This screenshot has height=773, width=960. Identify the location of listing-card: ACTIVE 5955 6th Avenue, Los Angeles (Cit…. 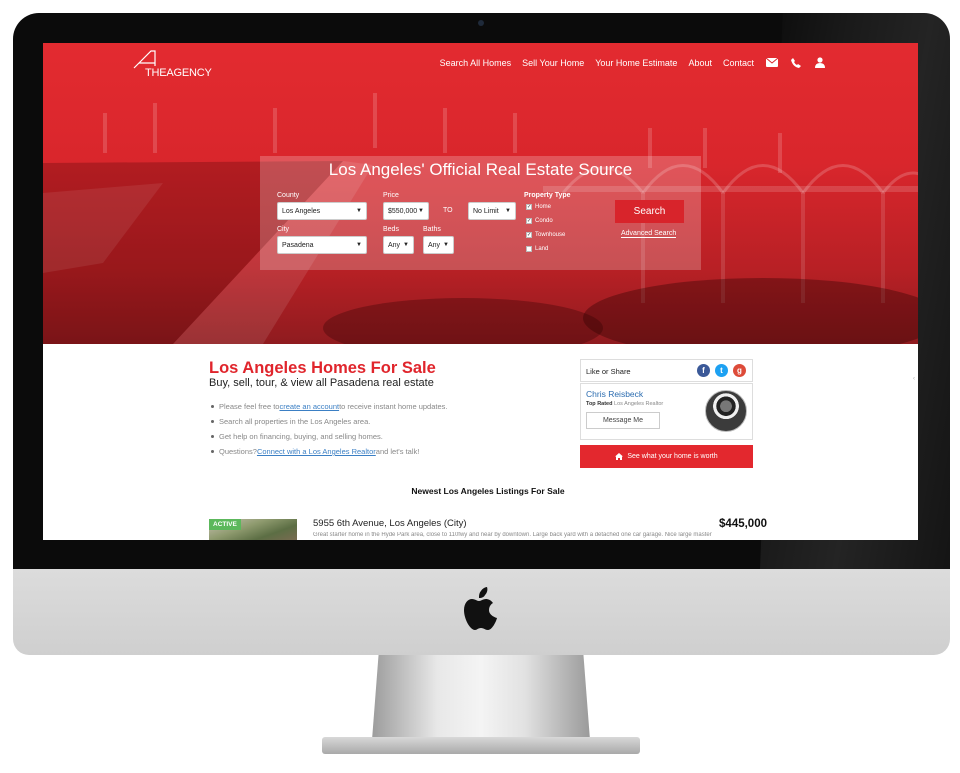
(489, 527).